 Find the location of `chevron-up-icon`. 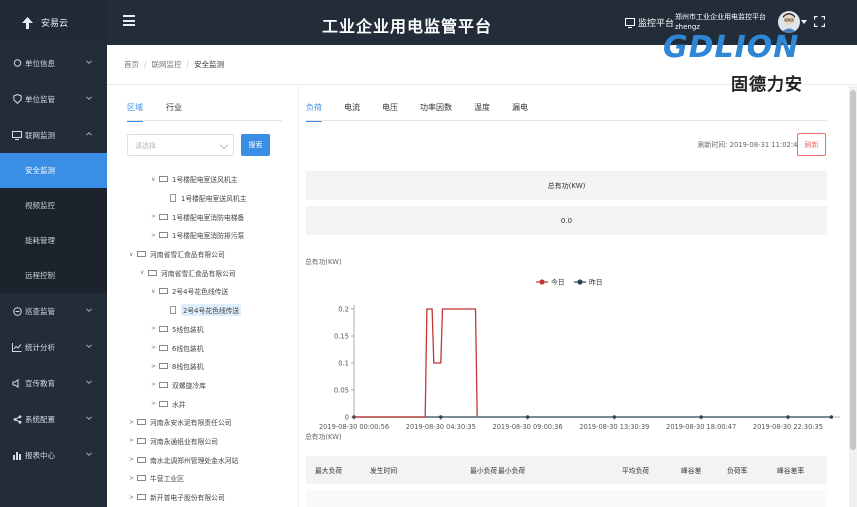

chevron-up-icon is located at coordinates (89, 133).